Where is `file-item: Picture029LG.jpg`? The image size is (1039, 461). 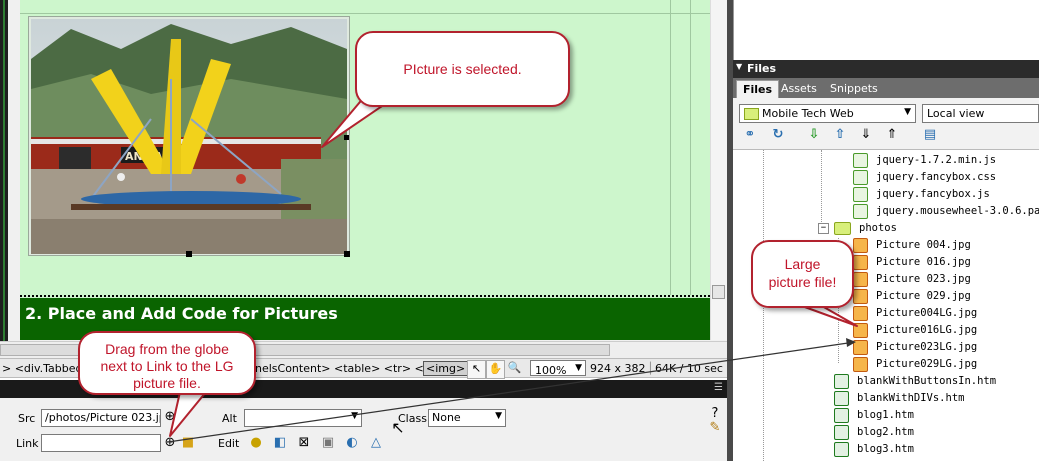
file-item: Picture029LG.jpg is located at coordinates (915, 364).